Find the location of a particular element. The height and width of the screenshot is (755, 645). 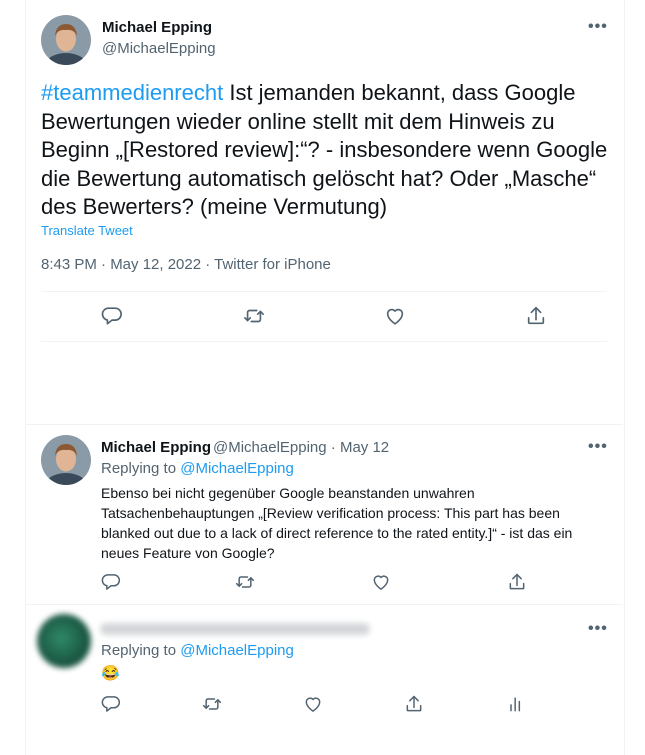

reply-text: 😂 is located at coordinates (110, 673).